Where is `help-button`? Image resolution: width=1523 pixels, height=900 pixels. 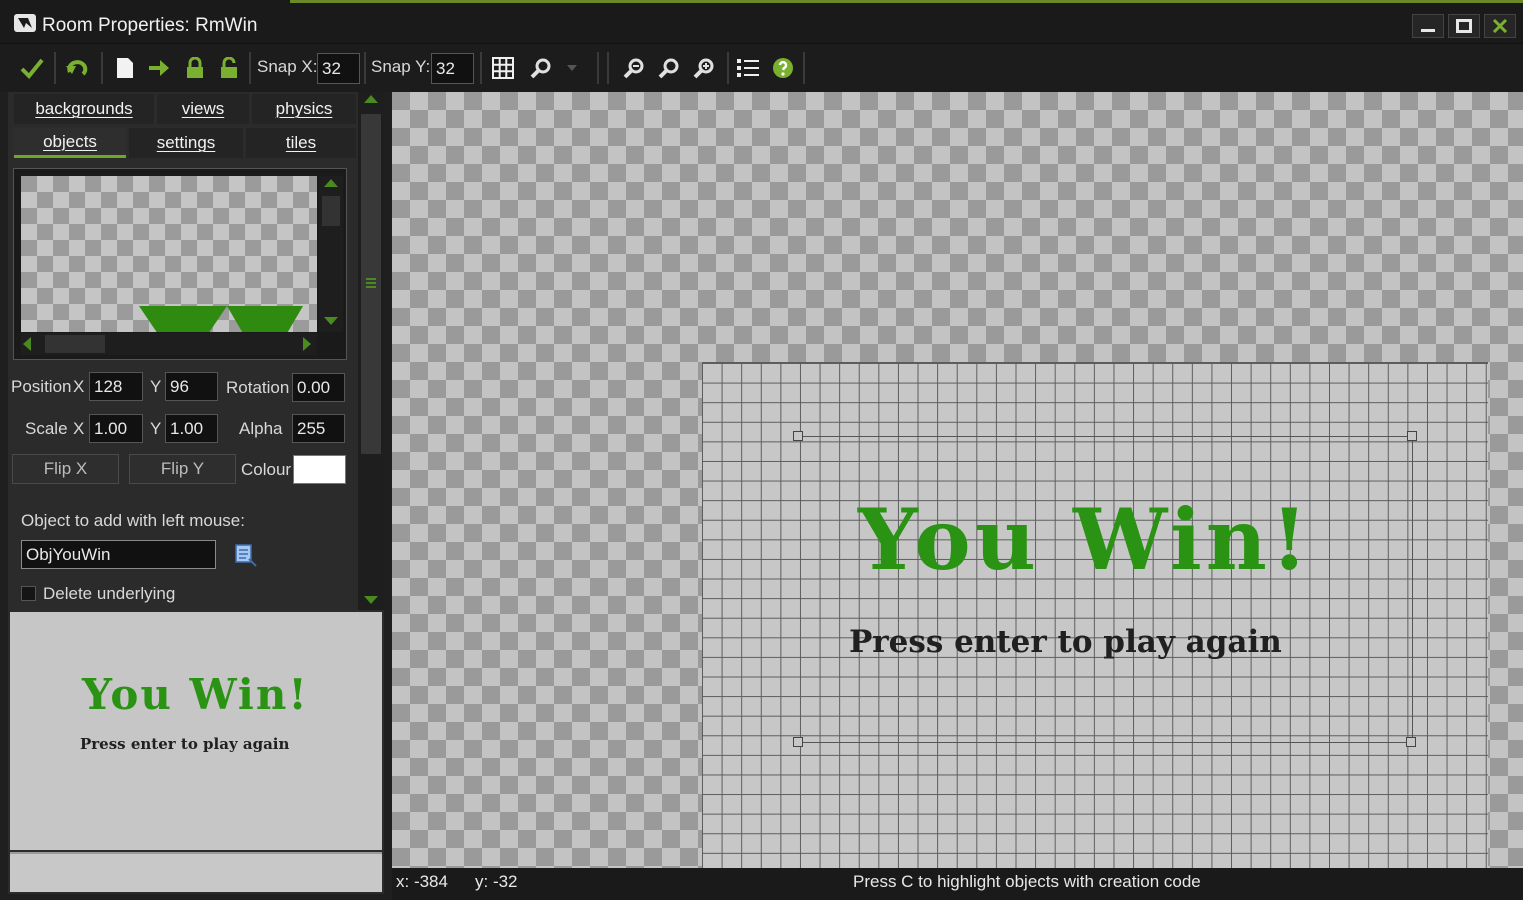
help-button is located at coordinates (783, 68).